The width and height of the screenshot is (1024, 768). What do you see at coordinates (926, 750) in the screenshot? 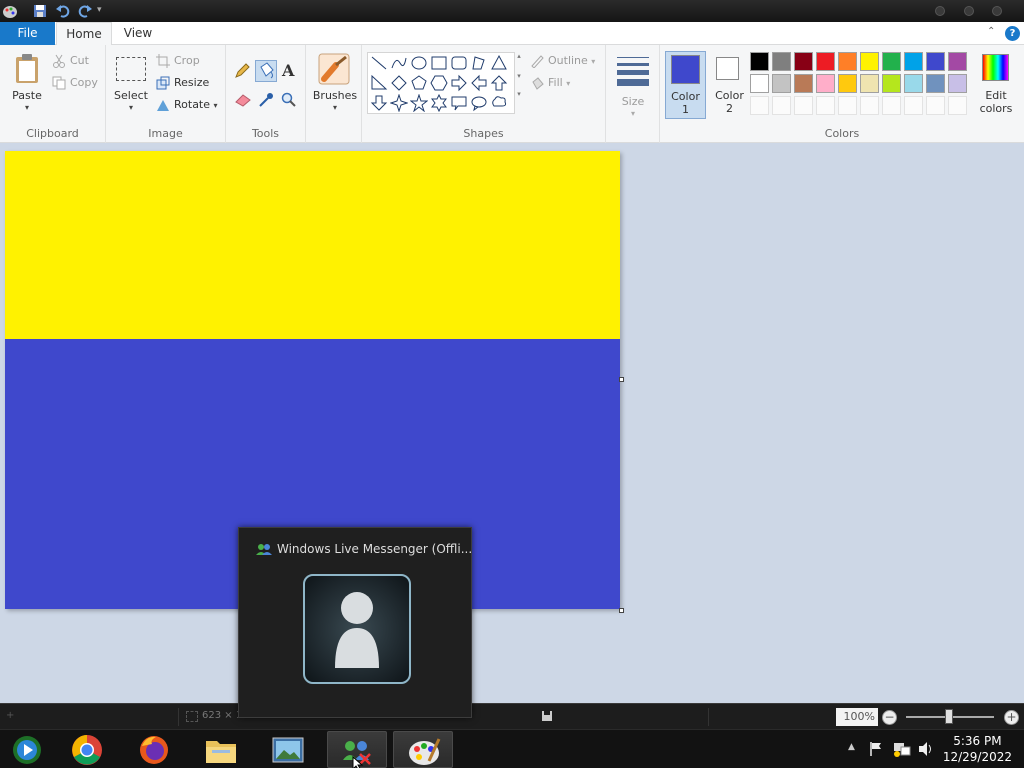
I see `volume-icon` at bounding box center [926, 750].